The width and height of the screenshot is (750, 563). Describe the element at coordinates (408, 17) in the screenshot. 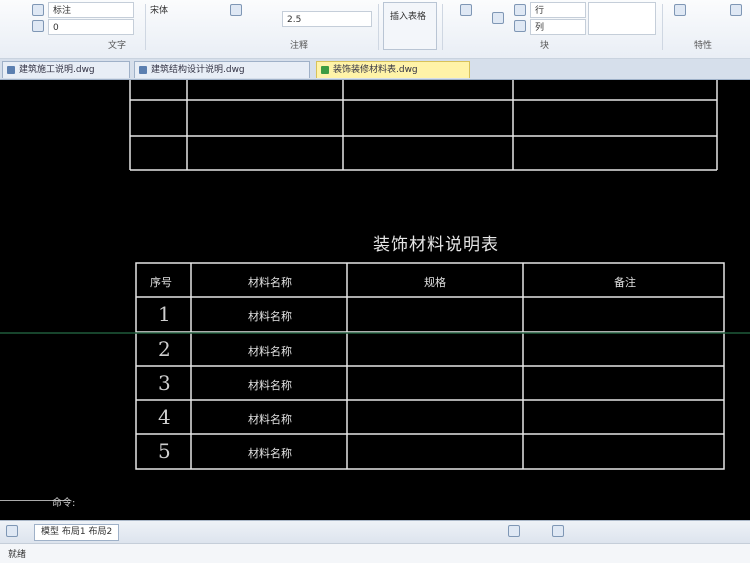

I see `insert-table-label: 插入表格` at that location.